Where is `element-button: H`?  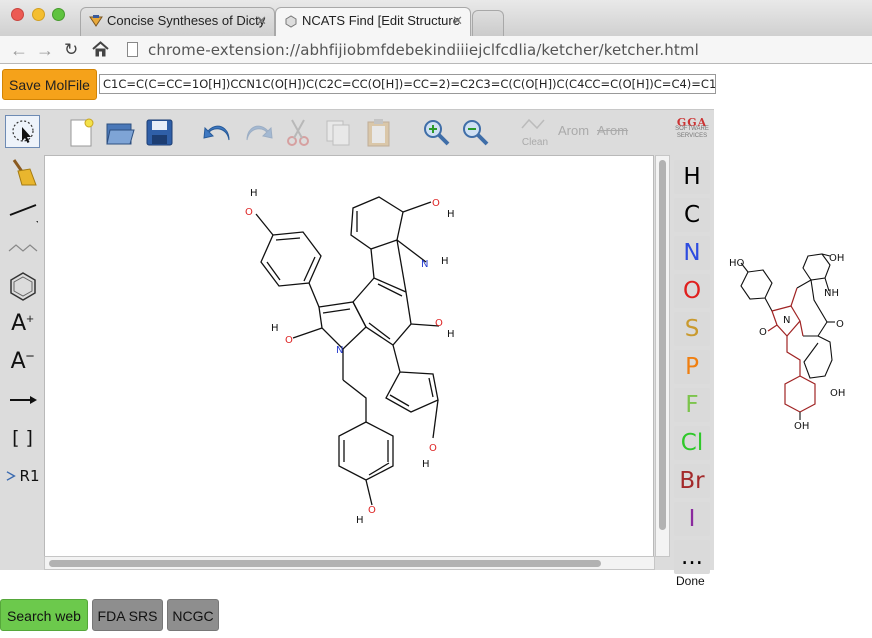 element-button: H is located at coordinates (692, 177).